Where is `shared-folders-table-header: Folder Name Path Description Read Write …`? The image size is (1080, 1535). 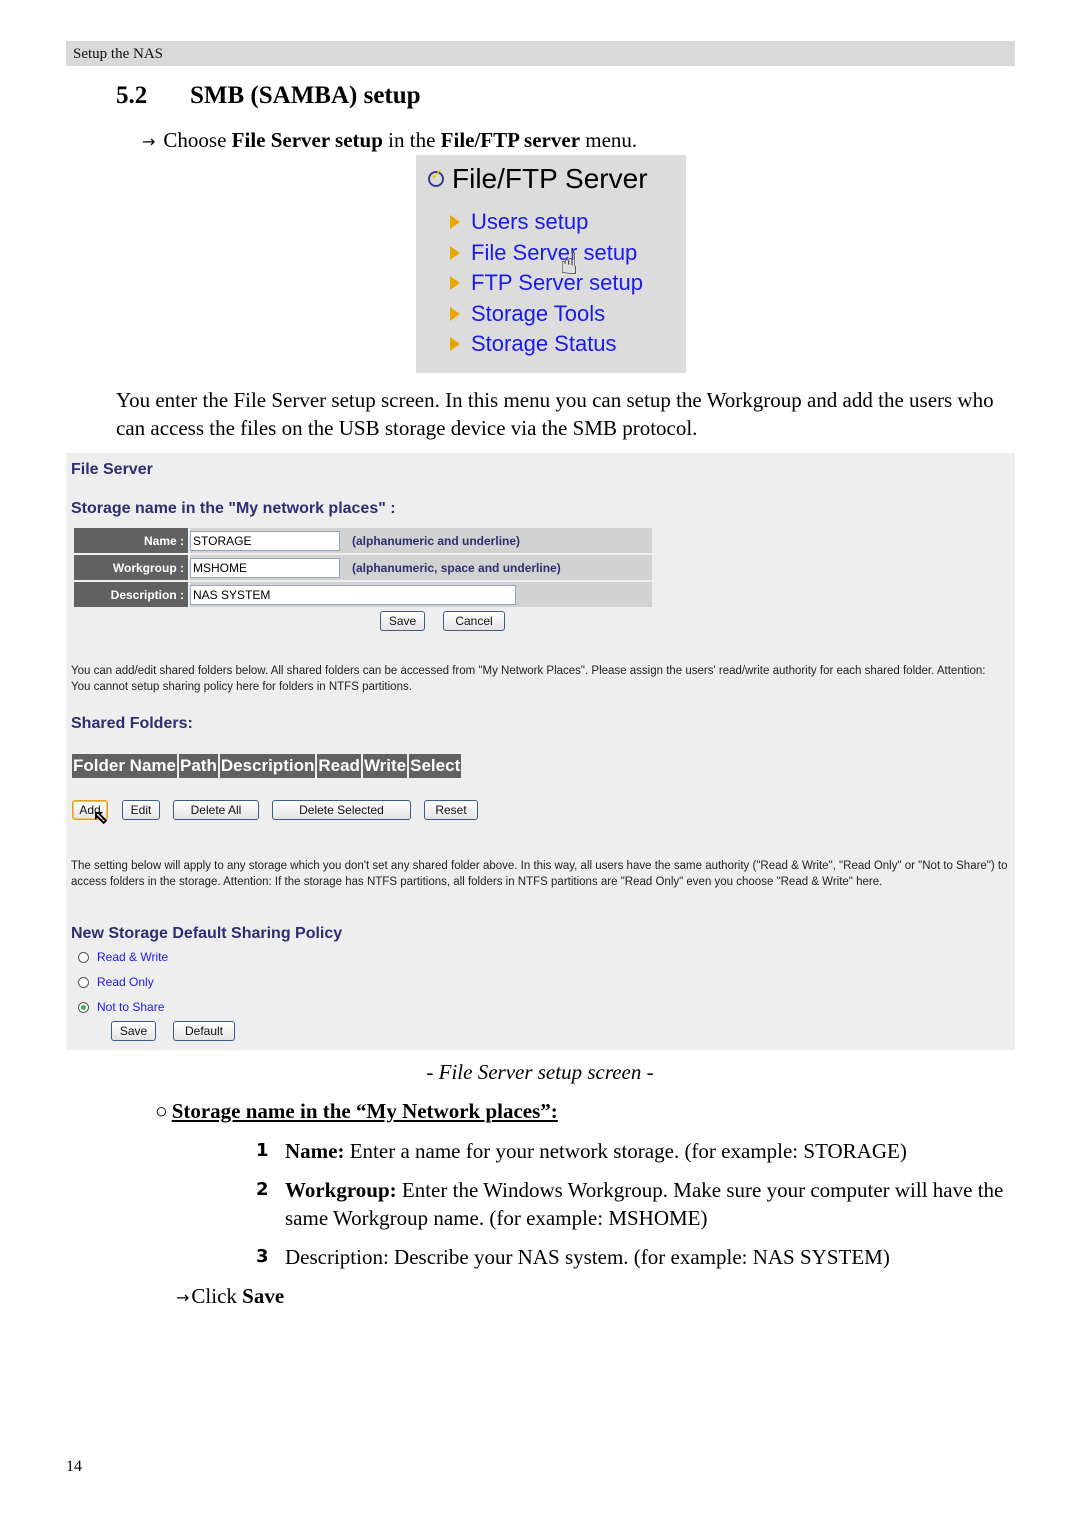 shared-folders-table-header: Folder Name Path Description Read Write … is located at coordinates (267, 766).